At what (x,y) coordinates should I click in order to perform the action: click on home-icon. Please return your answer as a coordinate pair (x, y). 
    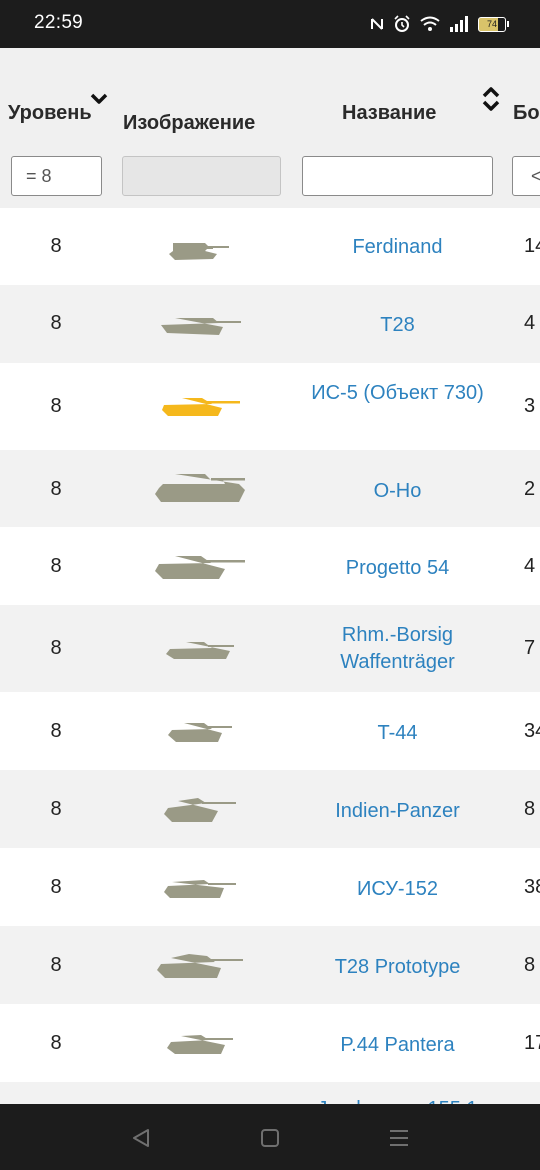
    Looking at the image, I should click on (270, 1138).